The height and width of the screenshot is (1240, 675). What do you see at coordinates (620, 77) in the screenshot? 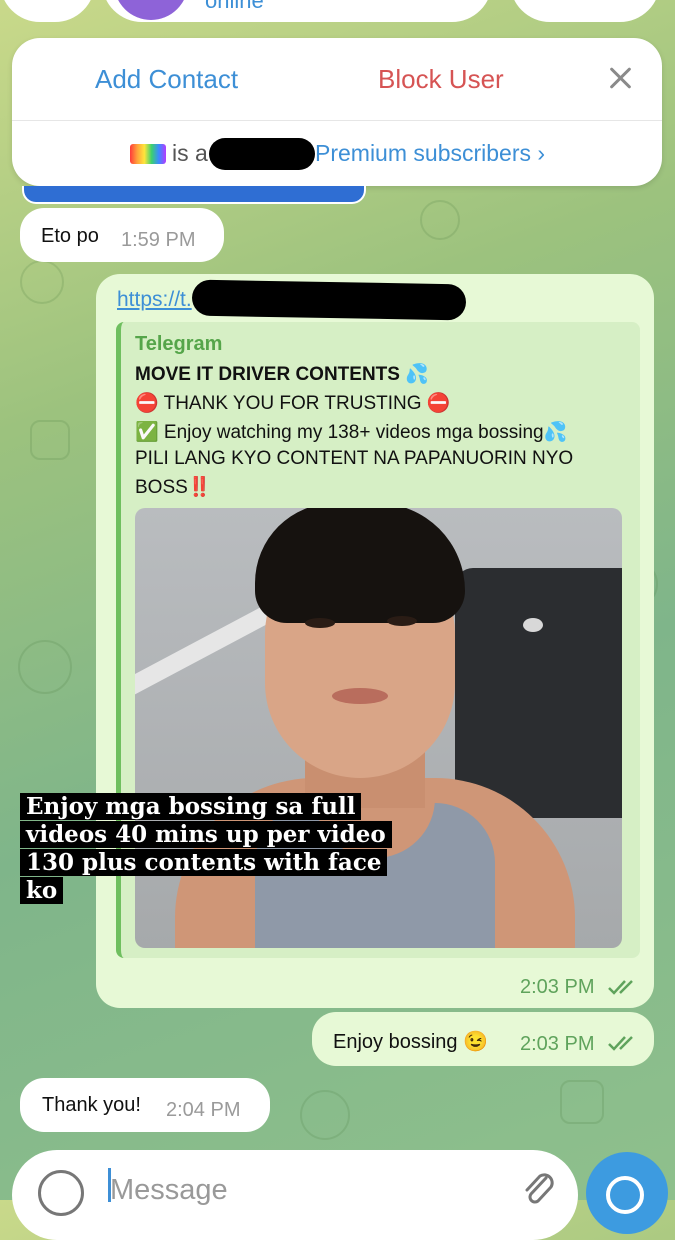
I see `close-icon` at bounding box center [620, 77].